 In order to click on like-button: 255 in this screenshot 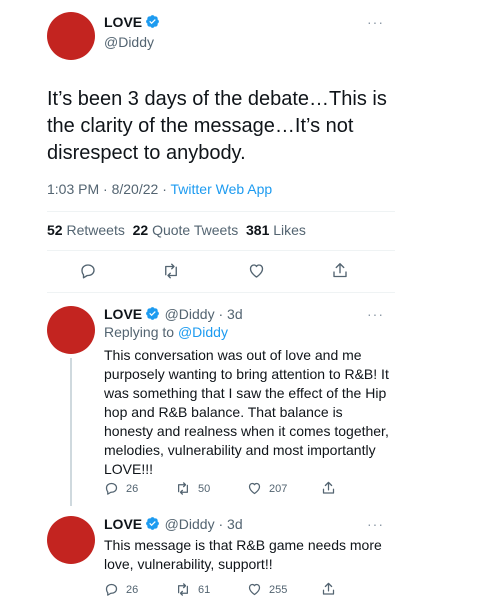, I will do `click(267, 589)`.